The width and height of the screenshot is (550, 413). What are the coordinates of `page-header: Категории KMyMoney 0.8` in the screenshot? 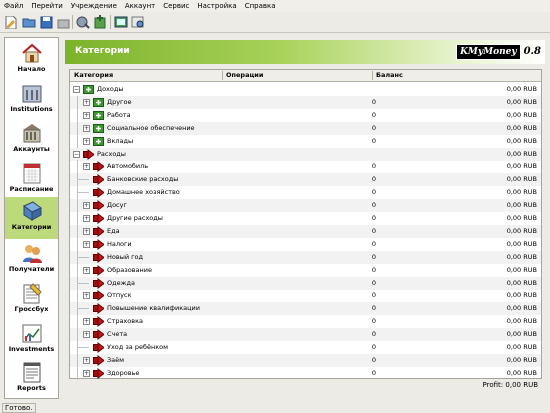 It's located at (305, 52).